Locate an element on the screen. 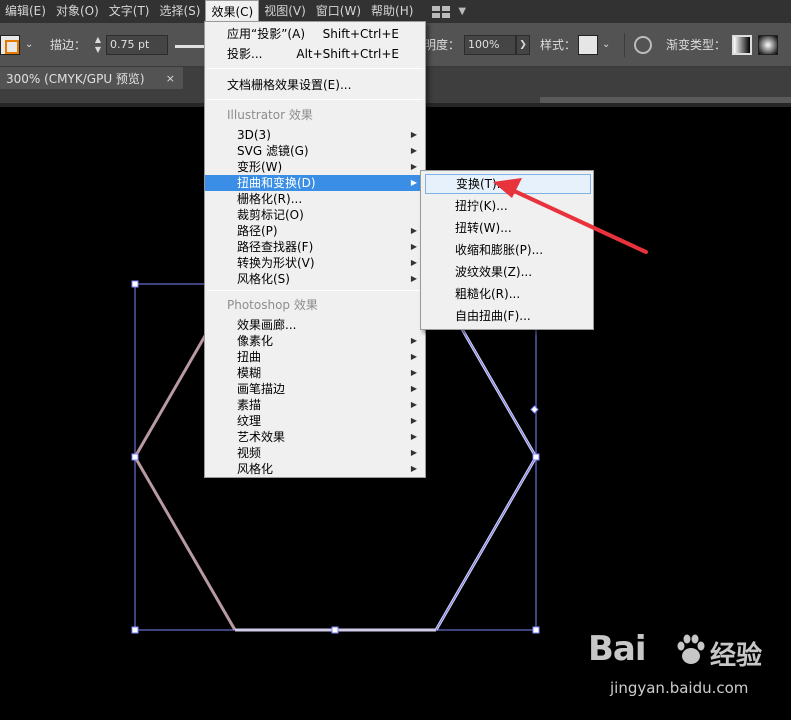  stroke-label: 描边： is located at coordinates (68, 45).